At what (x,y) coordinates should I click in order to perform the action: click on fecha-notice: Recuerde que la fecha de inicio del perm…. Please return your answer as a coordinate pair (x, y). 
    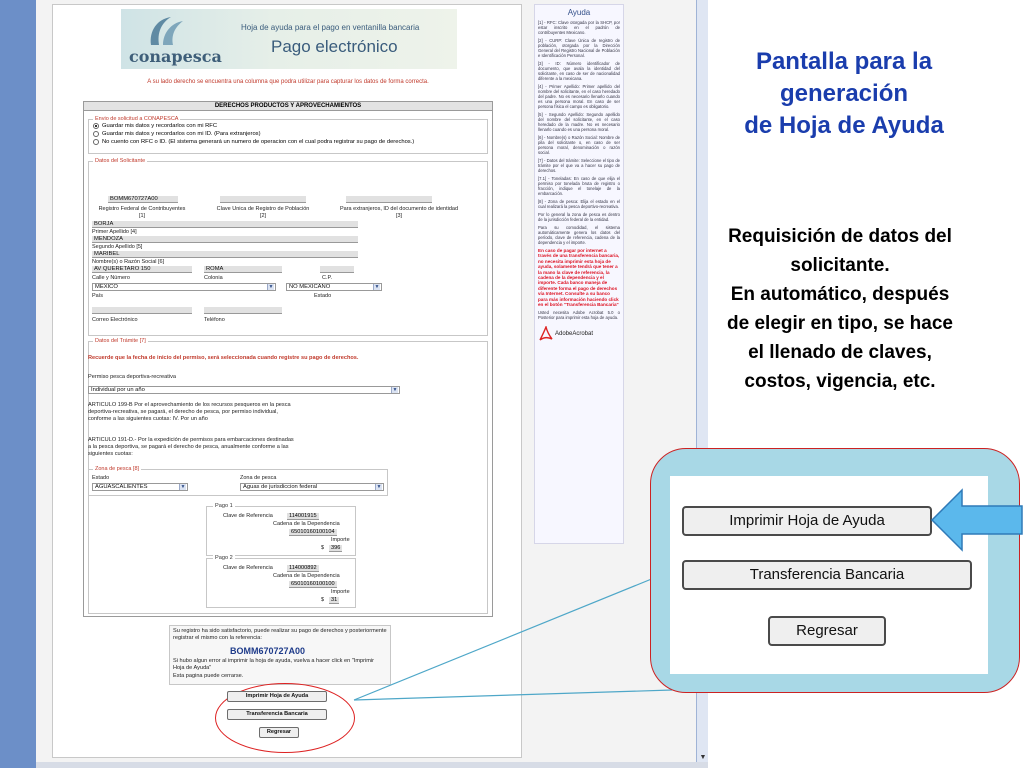
    Looking at the image, I should click on (223, 358).